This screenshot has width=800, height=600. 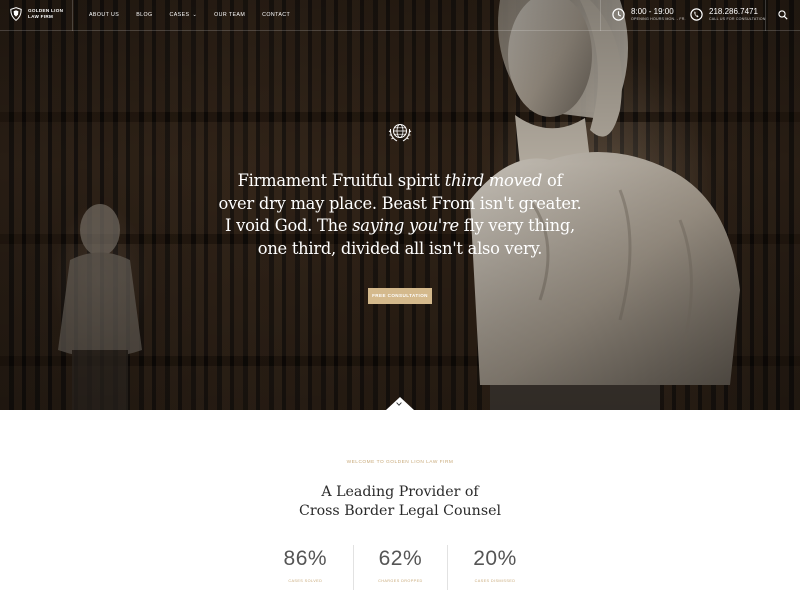 I want to click on hours-value: 8:00 - 19:00, so click(x=652, y=11).